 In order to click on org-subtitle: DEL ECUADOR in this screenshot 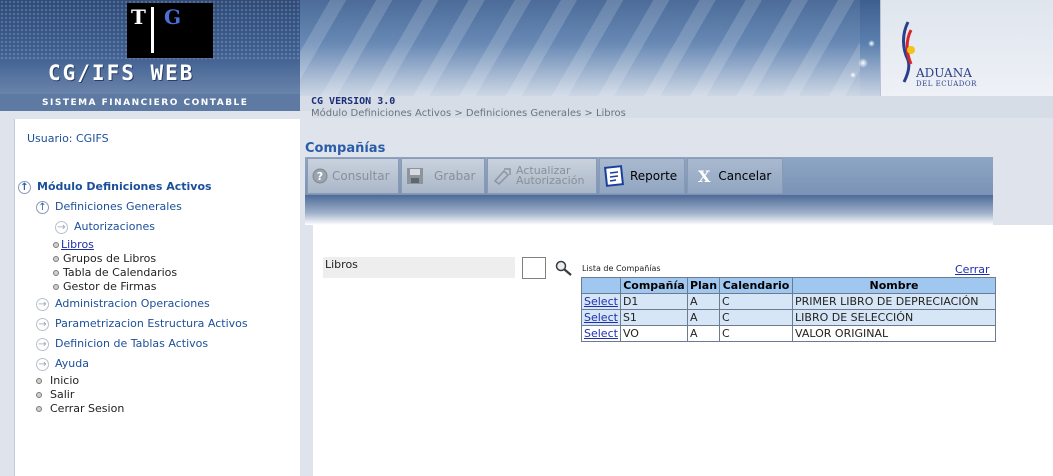, I will do `click(946, 84)`.